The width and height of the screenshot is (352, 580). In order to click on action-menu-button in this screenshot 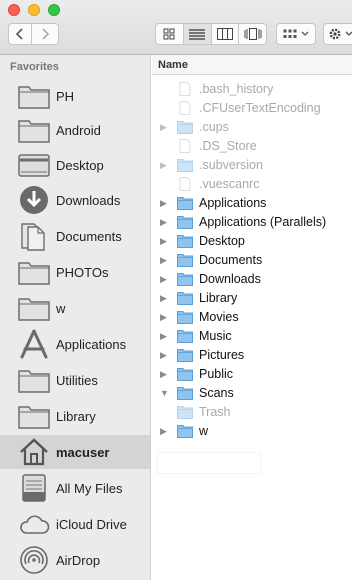, I will do `click(337, 34)`.